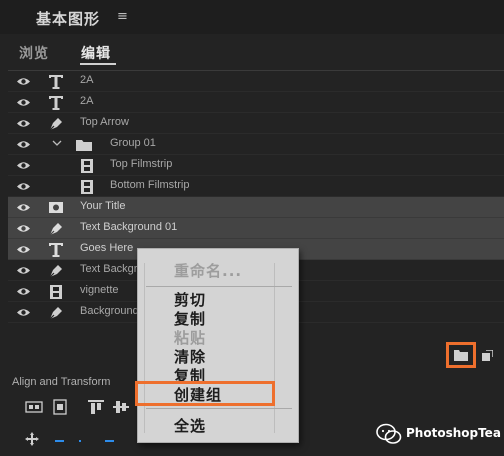 The width and height of the screenshot is (504, 456). What do you see at coordinates (96, 53) in the screenshot?
I see `tab-edit: 编辑` at bounding box center [96, 53].